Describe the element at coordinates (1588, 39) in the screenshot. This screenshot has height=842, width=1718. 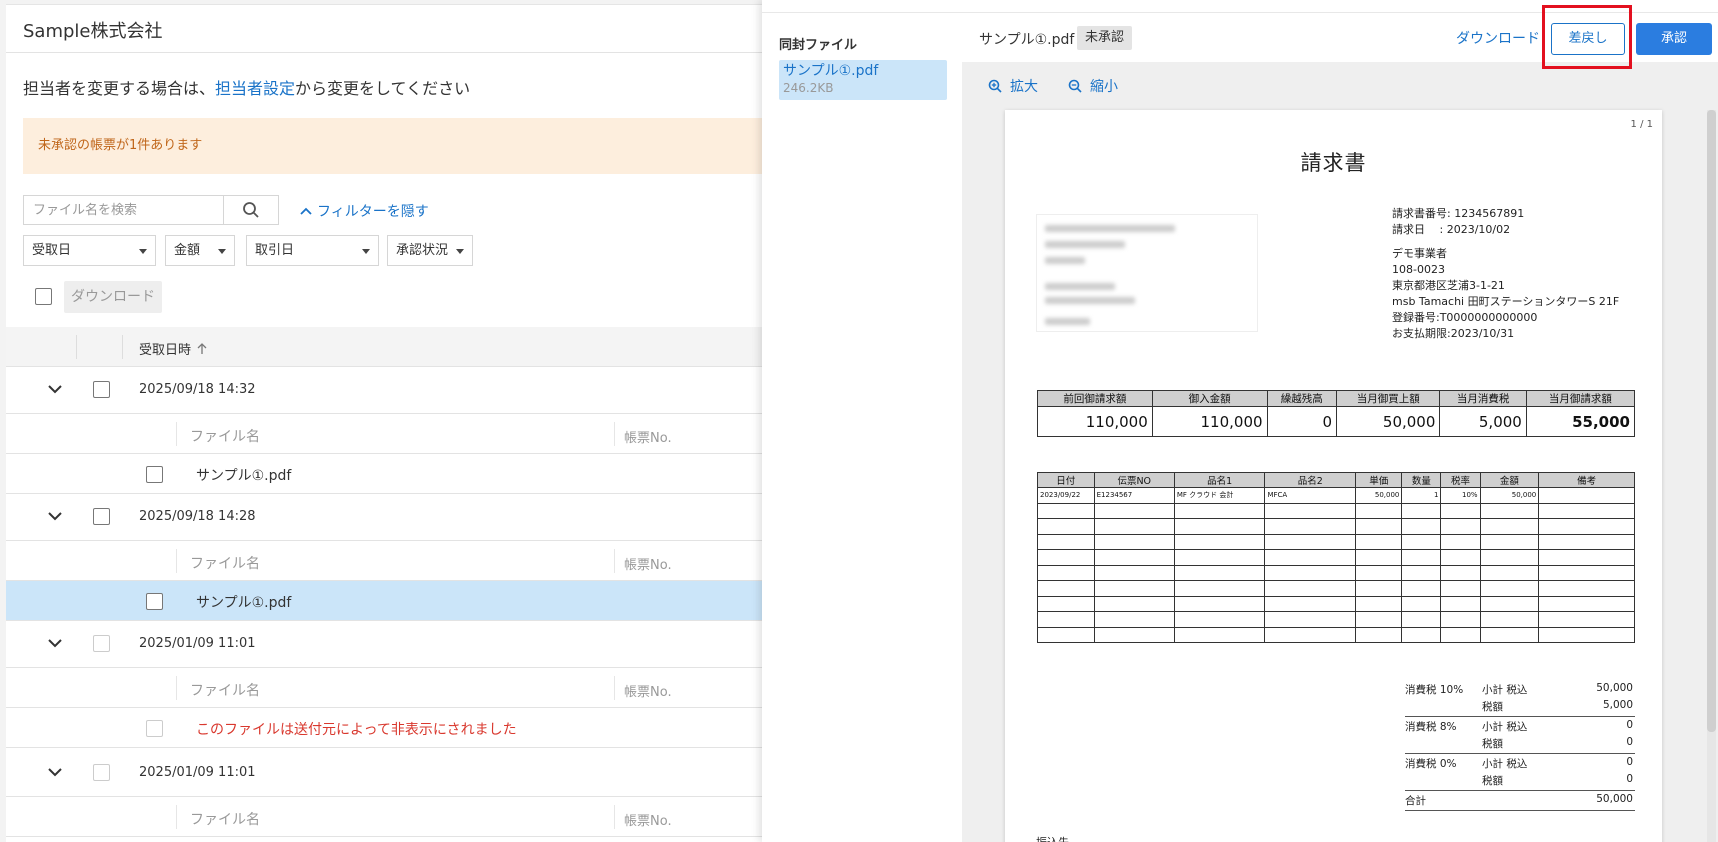
I see `reject-button: 差戻し` at that location.